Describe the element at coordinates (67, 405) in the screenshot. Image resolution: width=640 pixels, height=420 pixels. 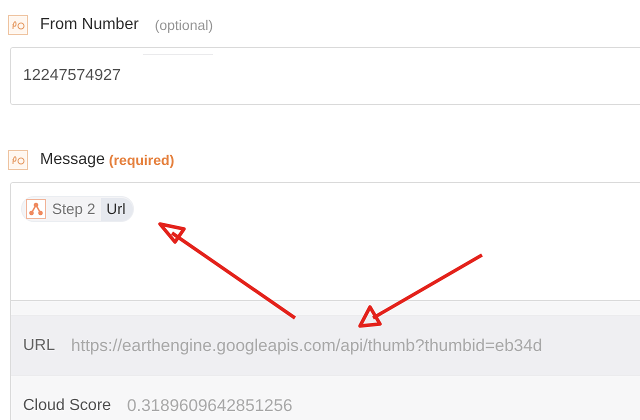
I see `option-label: Cloud Score` at that location.